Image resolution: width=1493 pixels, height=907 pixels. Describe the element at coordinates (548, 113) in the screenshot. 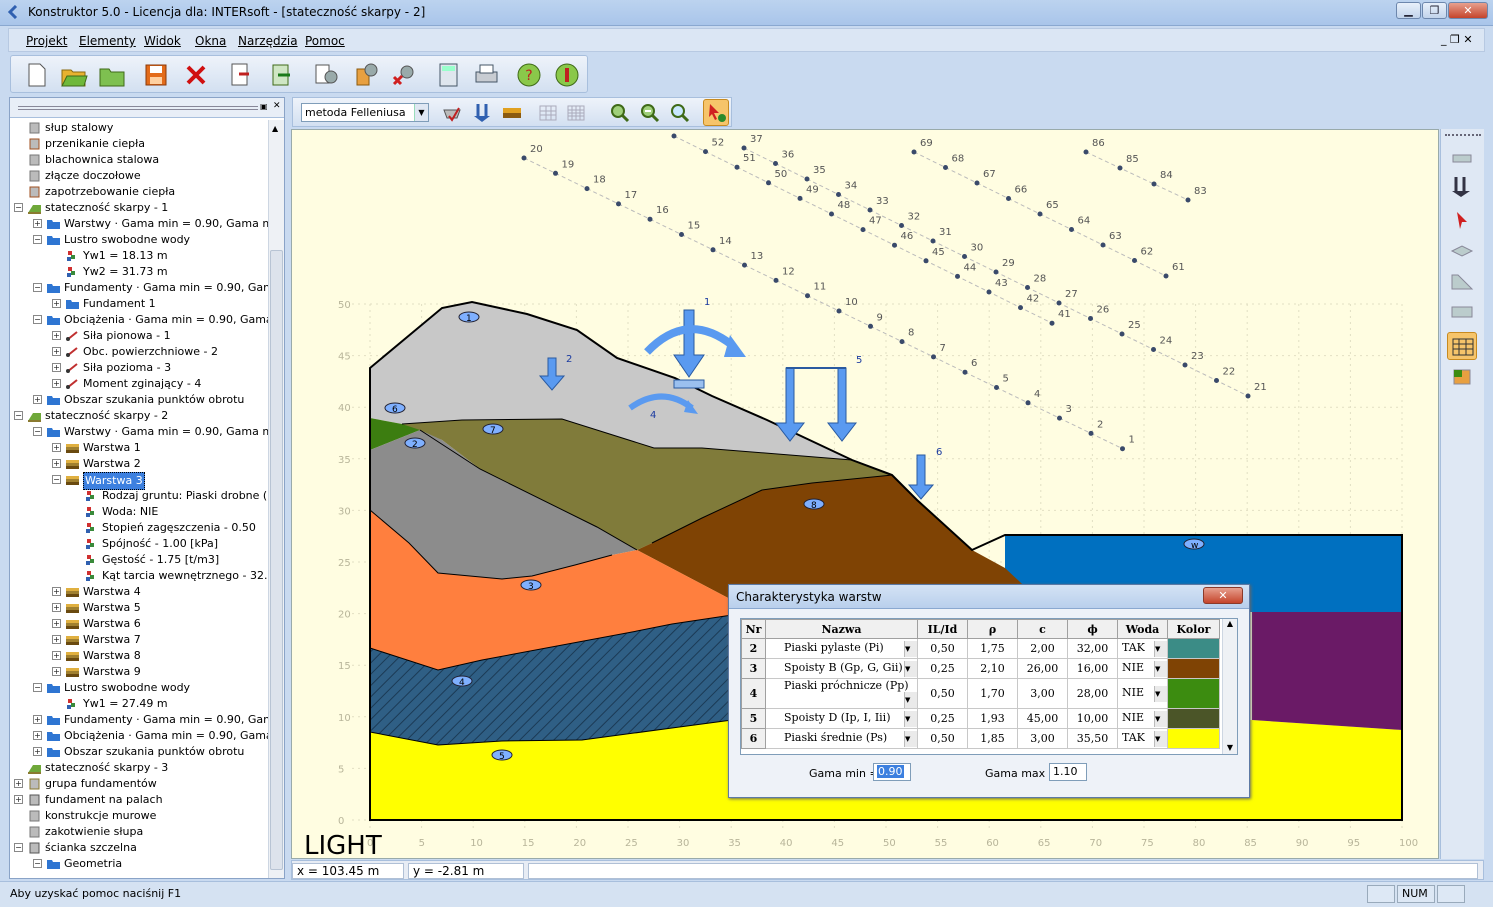

I see `grid1-icon` at that location.